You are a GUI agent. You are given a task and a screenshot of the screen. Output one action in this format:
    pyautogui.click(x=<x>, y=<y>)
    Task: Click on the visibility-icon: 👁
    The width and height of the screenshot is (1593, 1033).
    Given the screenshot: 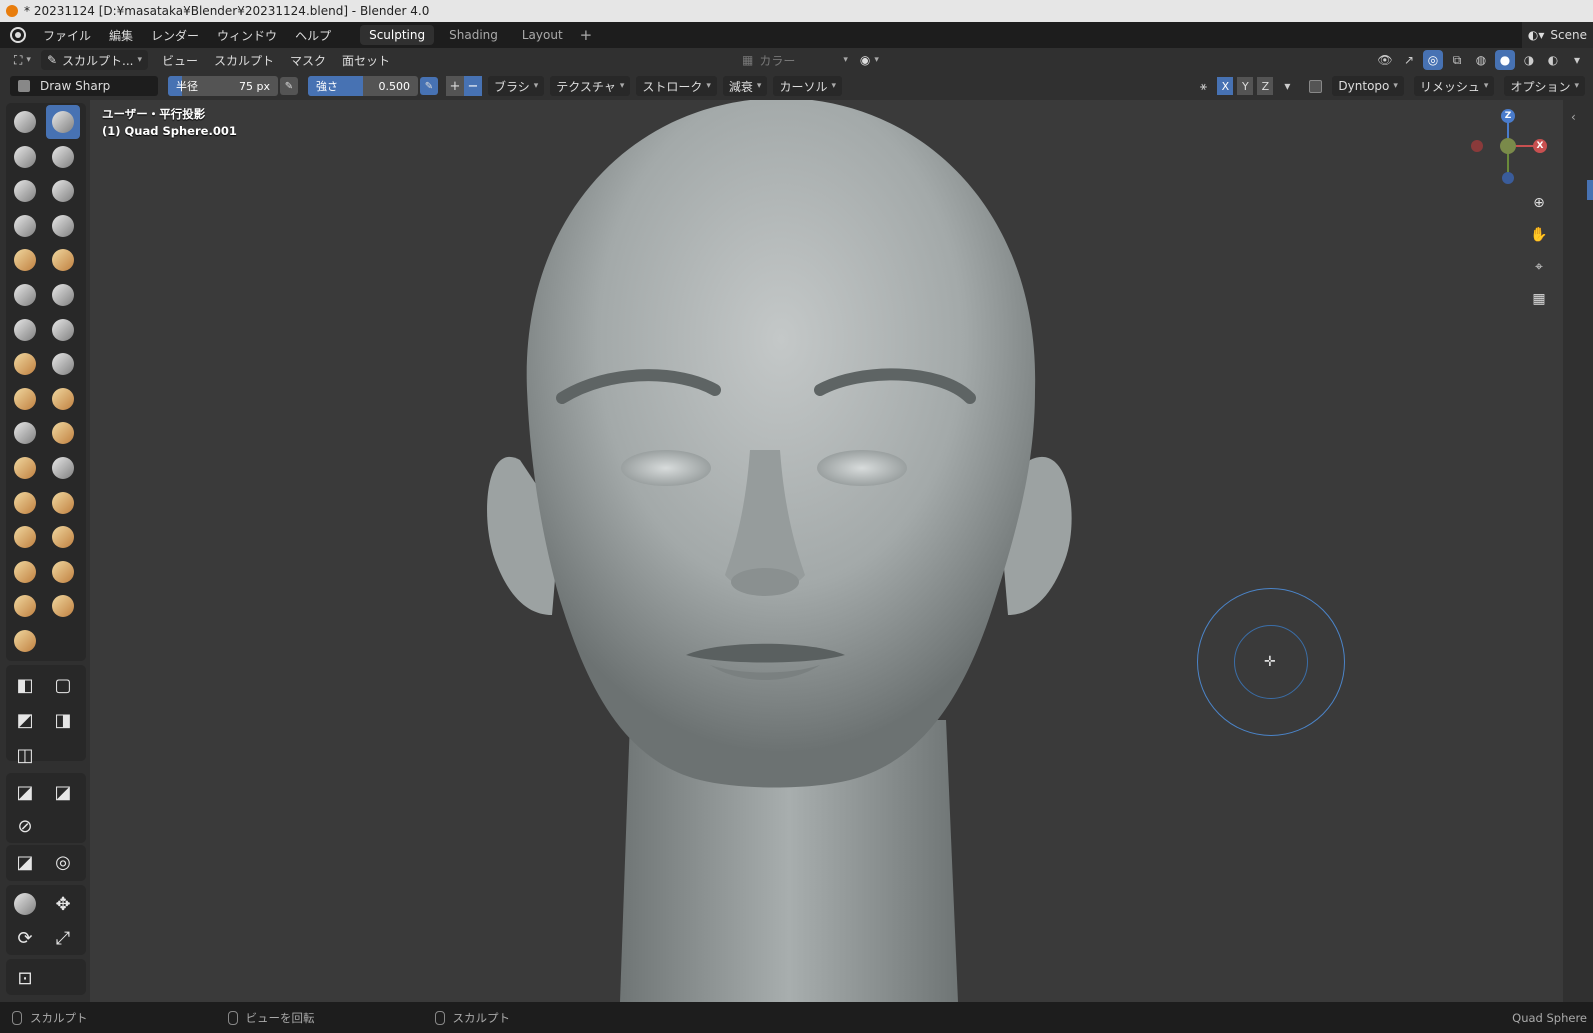 What is the action you would take?
    pyautogui.click(x=1385, y=60)
    